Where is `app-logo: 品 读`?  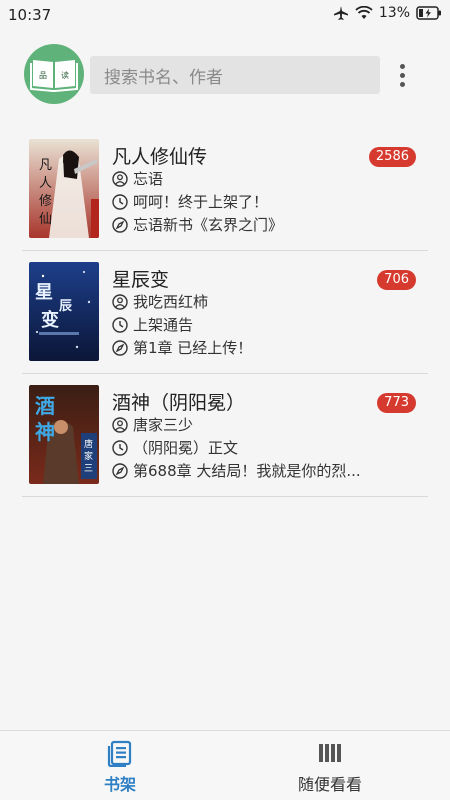
app-logo: 品 读 is located at coordinates (54, 74).